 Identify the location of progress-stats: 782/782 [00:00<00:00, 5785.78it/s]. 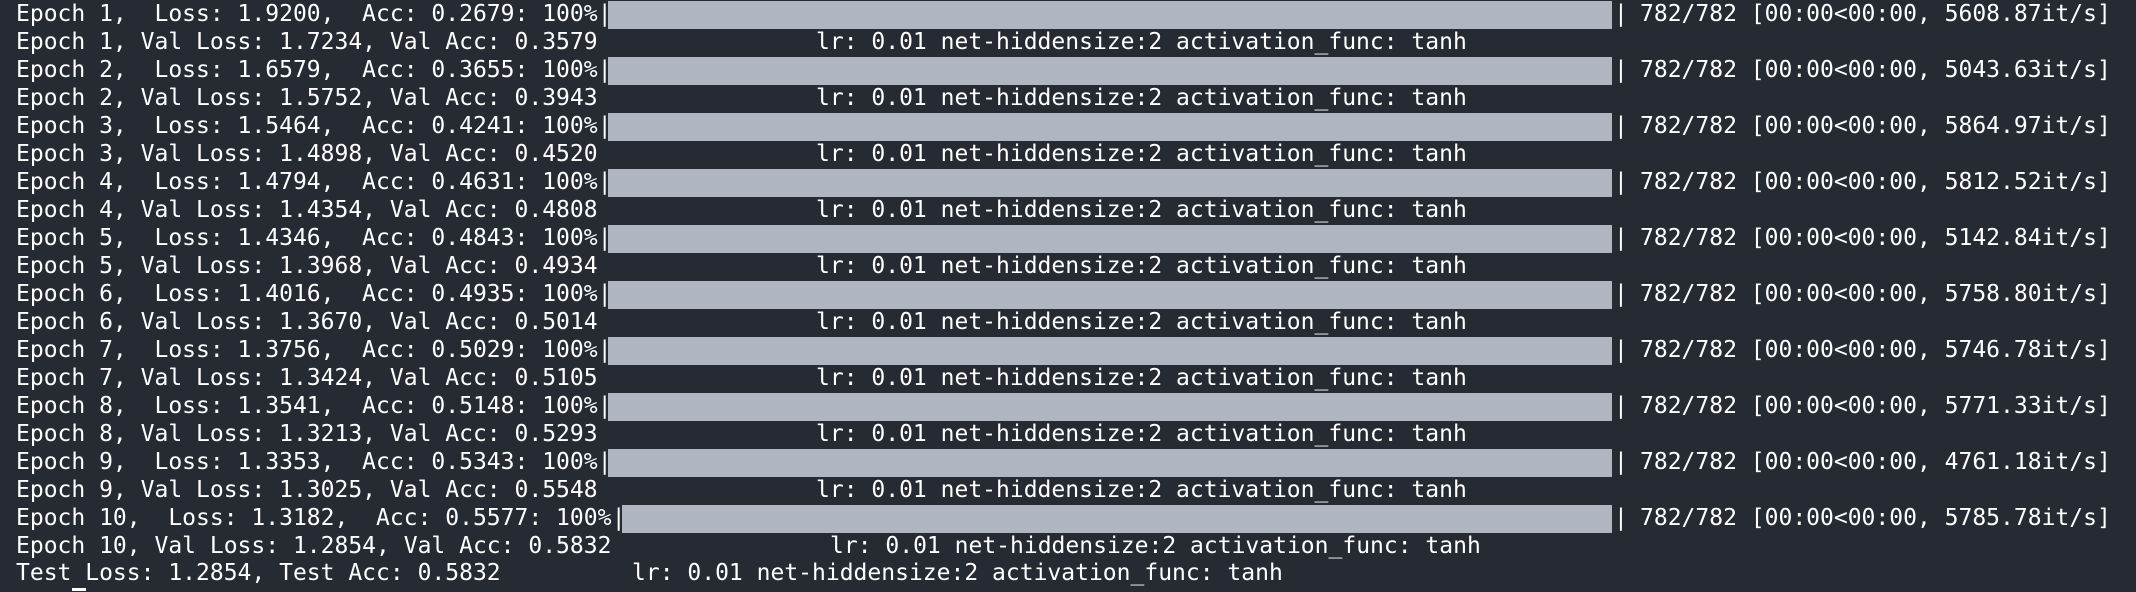
(1875, 518).